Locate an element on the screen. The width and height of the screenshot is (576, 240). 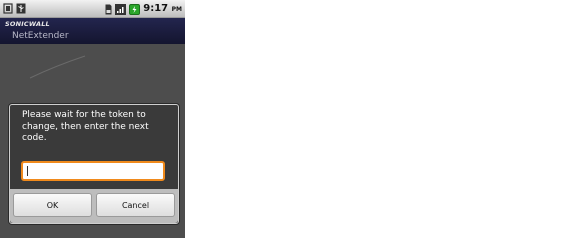
clock-ampm: PM is located at coordinates (176, 9).